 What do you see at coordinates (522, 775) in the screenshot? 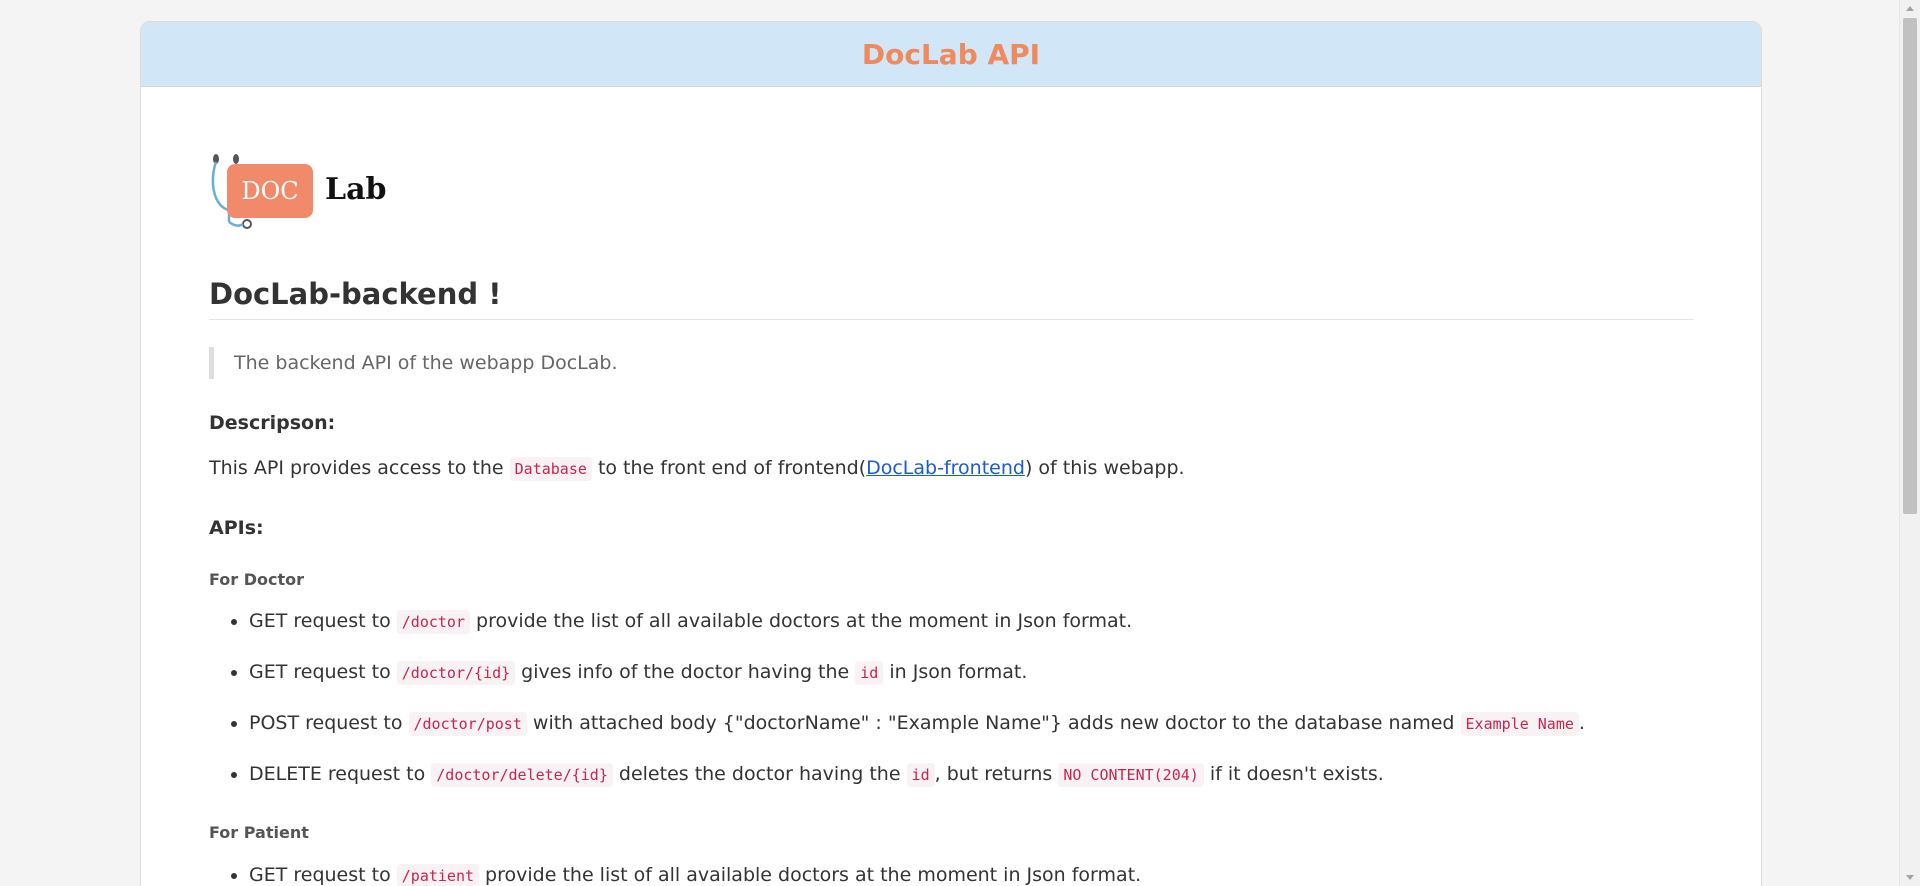
I see `code-endpoint: /doctor/delete/{id}` at bounding box center [522, 775].